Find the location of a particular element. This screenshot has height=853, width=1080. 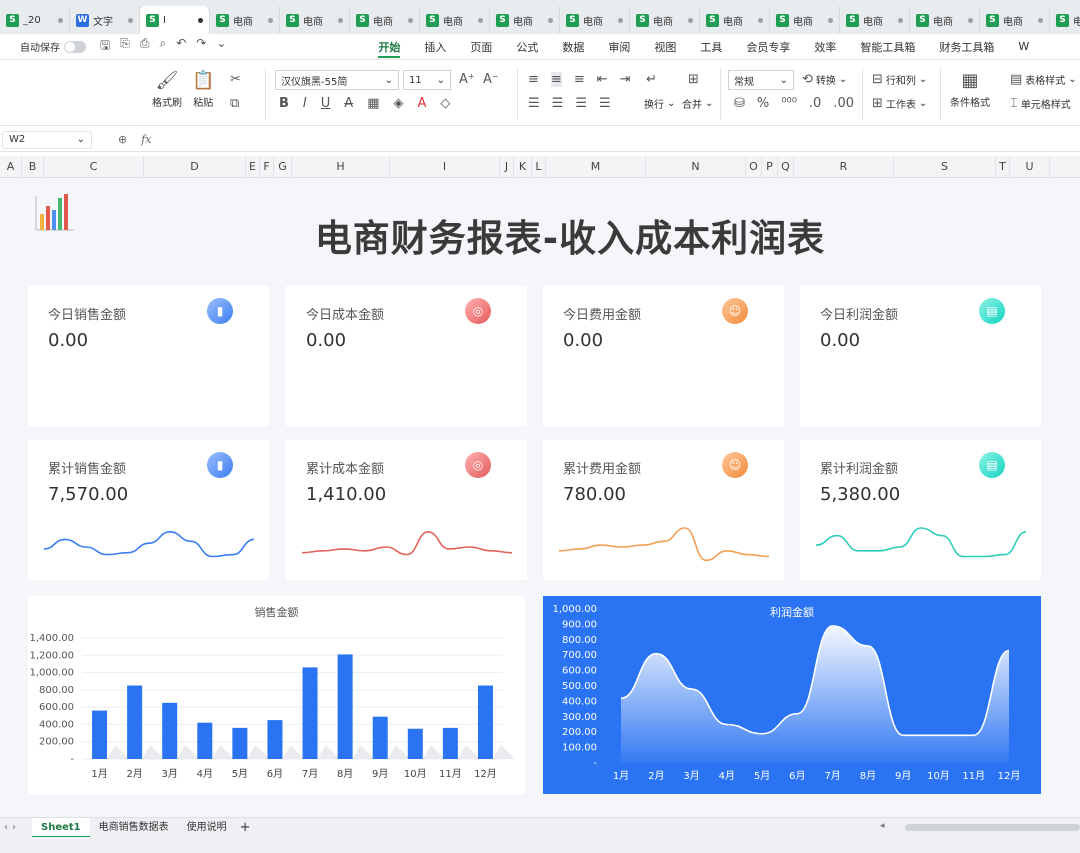

column-header: K is located at coordinates (523, 167).